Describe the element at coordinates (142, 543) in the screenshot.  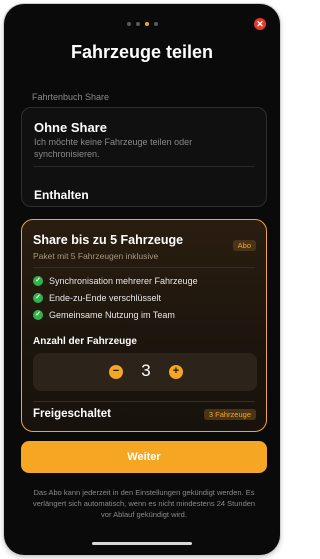
I see `home-indicator` at that location.